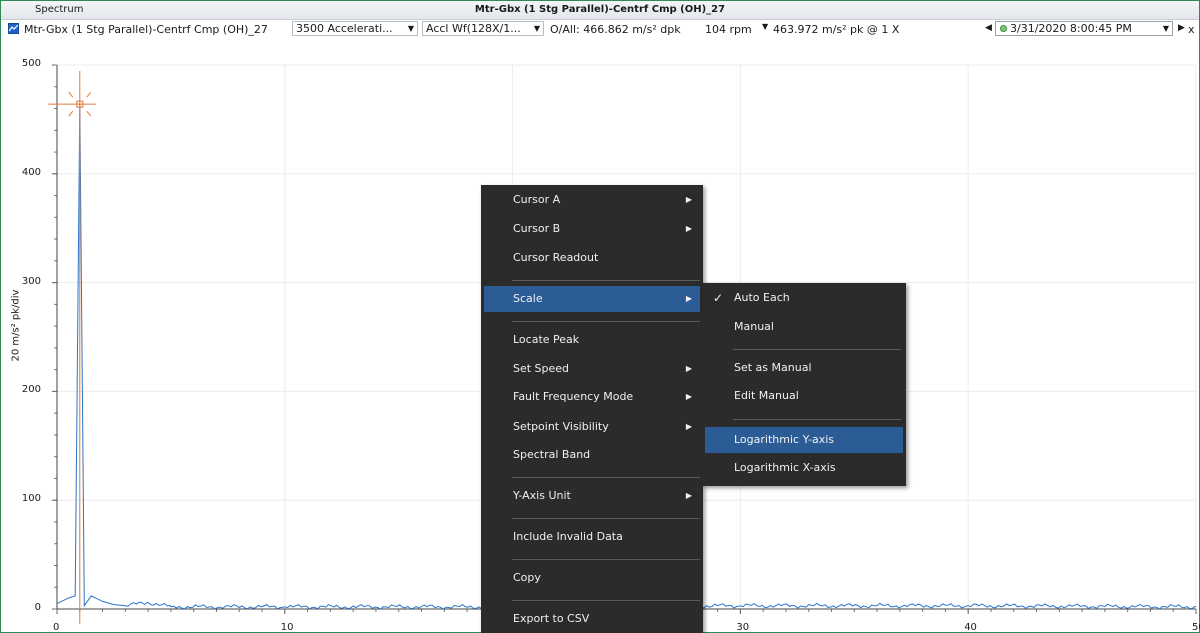 This screenshot has height=633, width=1200. Describe the element at coordinates (16, 325) in the screenshot. I see `y-axis-title: 20 m/s² pk/div` at that location.